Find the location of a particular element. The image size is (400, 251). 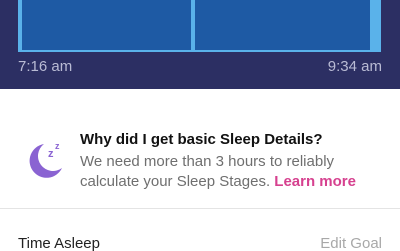

sleep-graph-baseline is located at coordinates (199, 51).